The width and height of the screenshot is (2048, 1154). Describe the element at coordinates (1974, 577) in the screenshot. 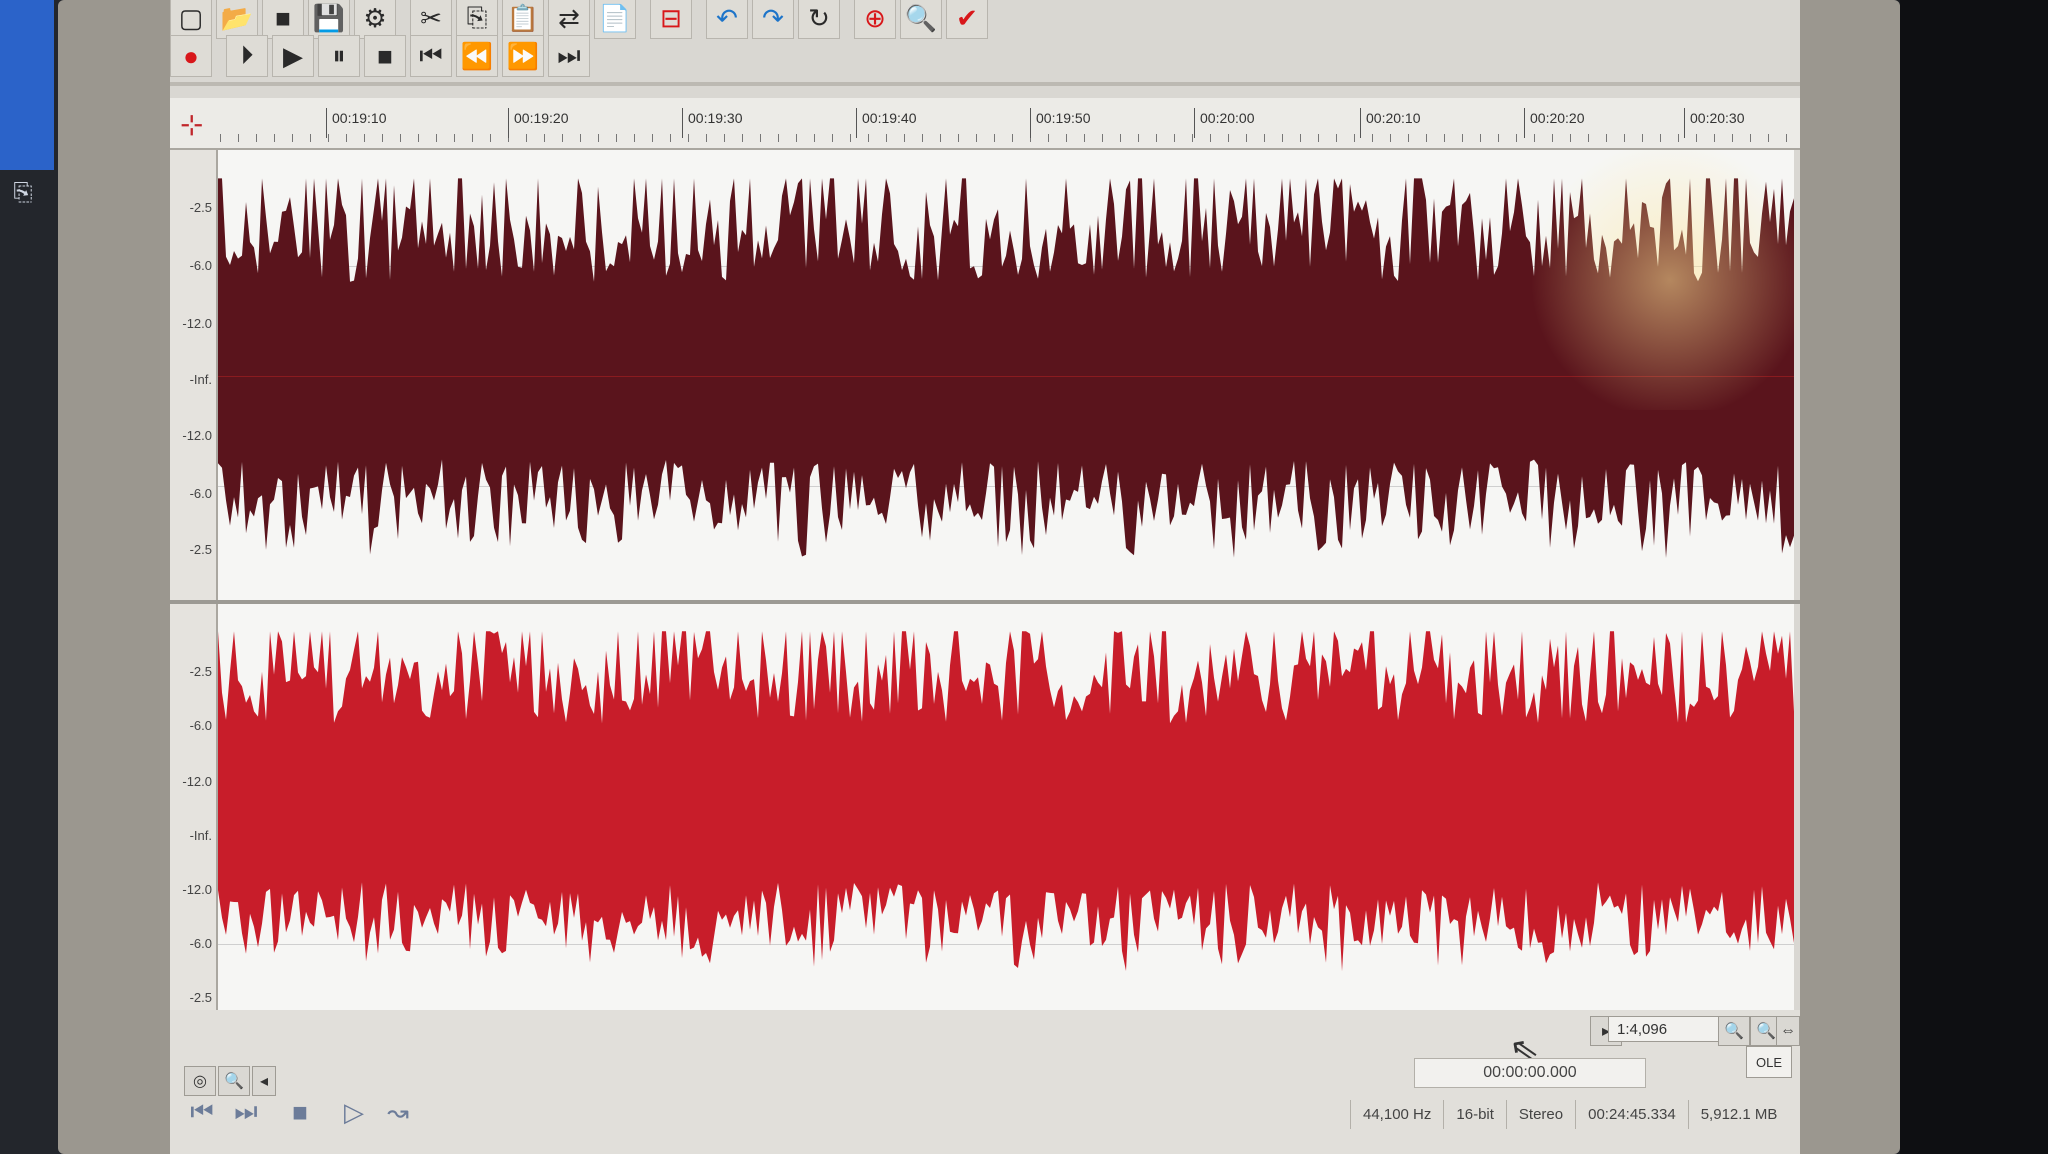

I see `desktop-right-edge` at that location.